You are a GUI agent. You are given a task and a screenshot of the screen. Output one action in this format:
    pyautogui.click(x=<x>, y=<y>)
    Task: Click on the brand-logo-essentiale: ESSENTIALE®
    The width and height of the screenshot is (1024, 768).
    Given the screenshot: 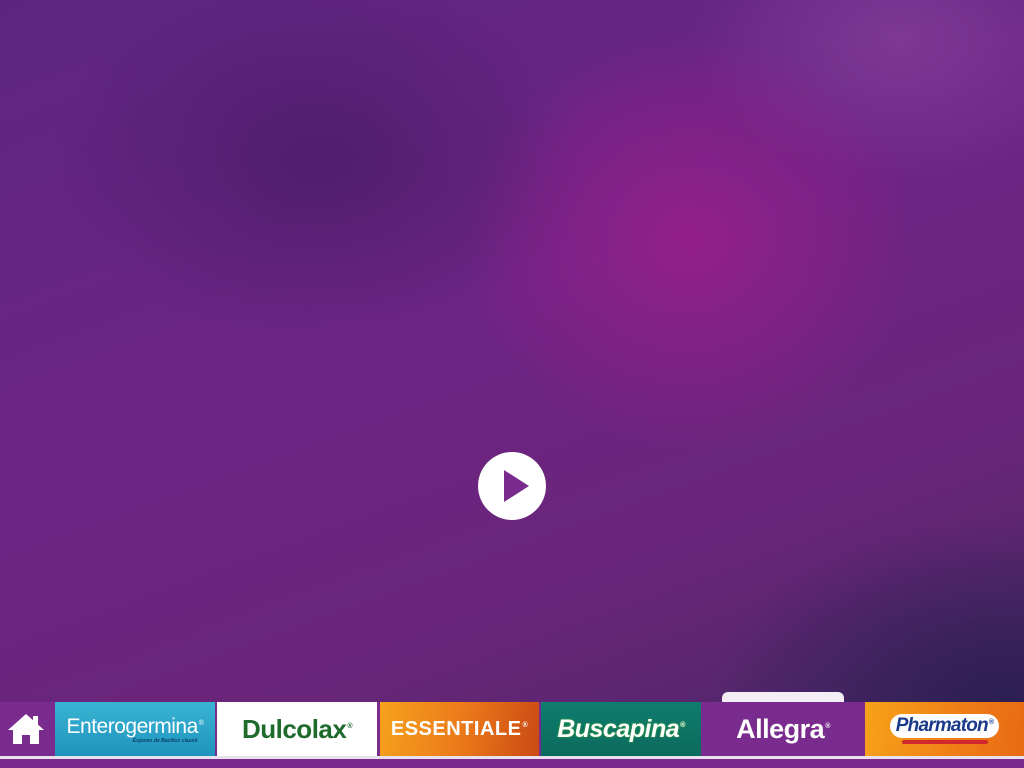 What is the action you would take?
    pyautogui.click(x=459, y=728)
    